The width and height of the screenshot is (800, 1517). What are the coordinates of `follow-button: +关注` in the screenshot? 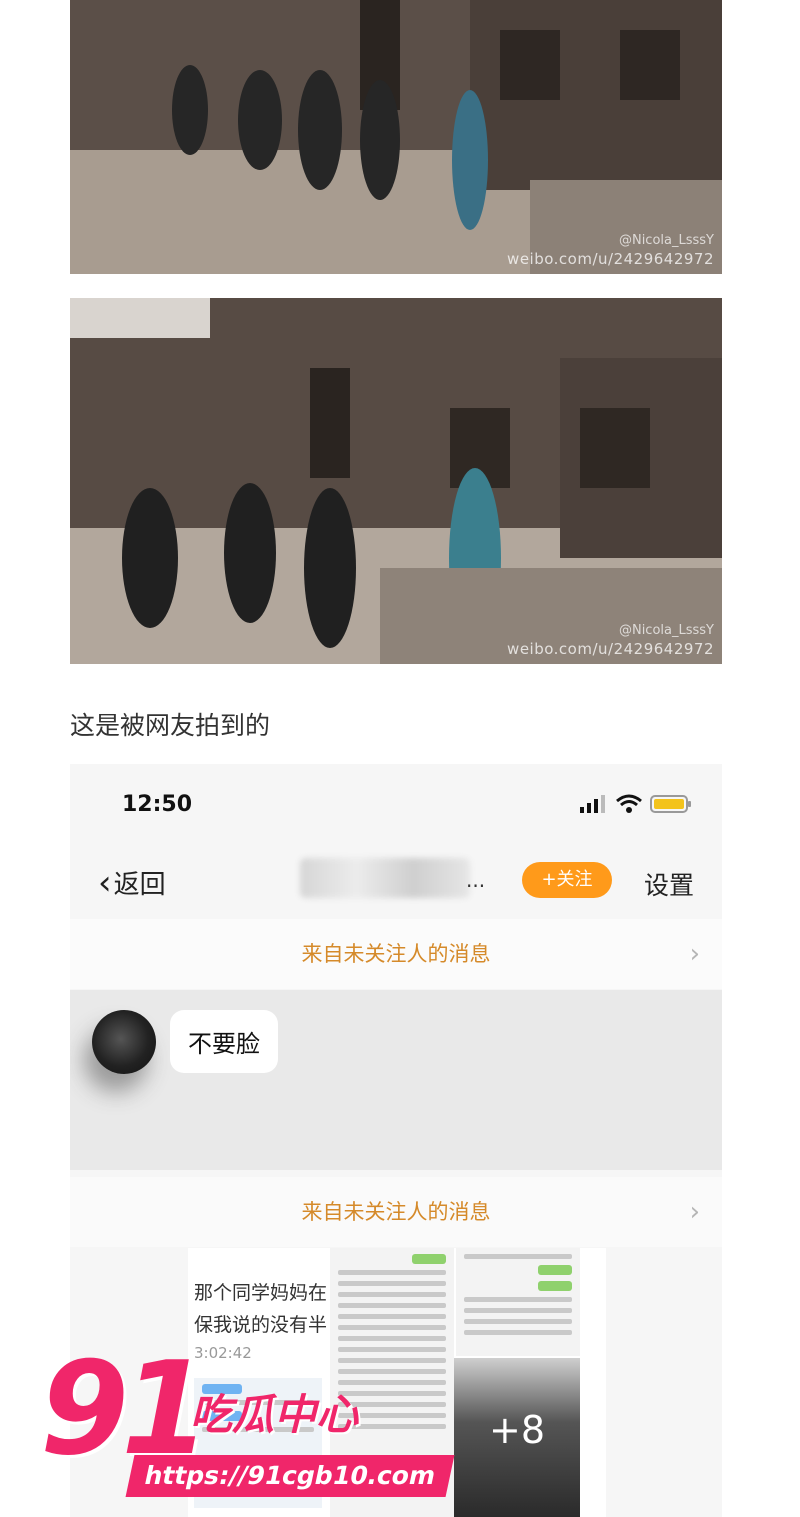 It's located at (567, 880).